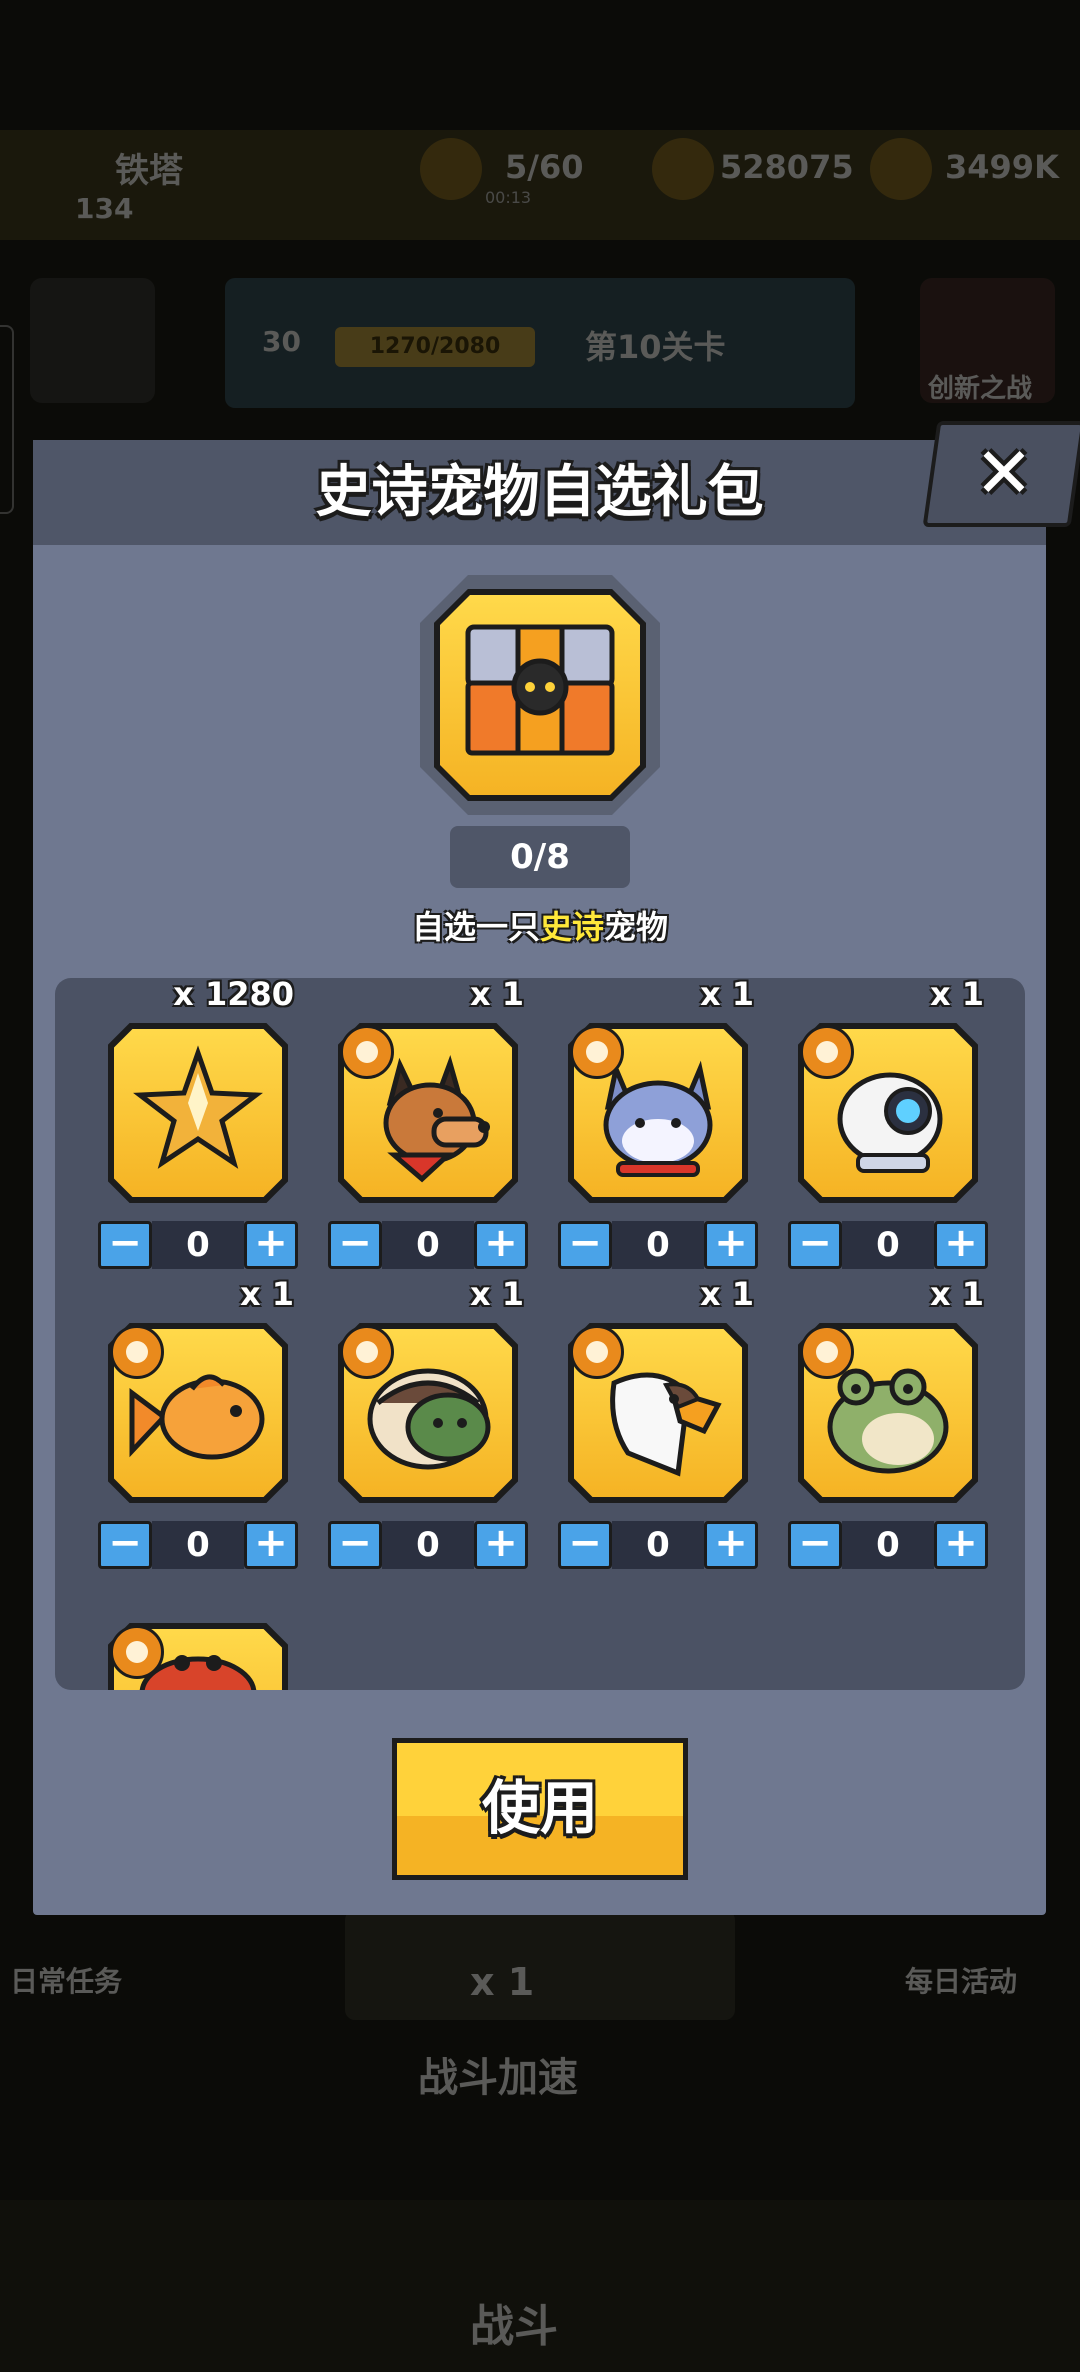 The height and width of the screenshot is (2372, 1080). I want to click on item-quantity: x 1280, so click(233, 995).